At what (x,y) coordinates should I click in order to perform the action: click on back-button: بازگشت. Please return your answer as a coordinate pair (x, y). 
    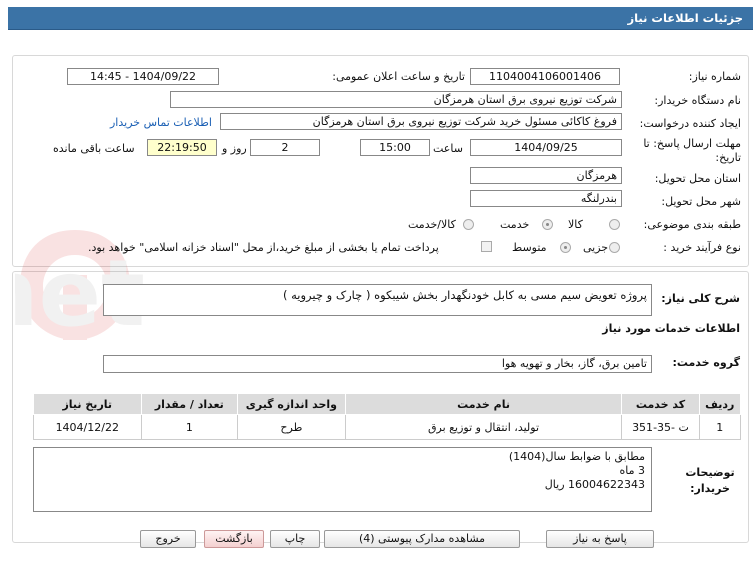
    Looking at the image, I should click on (234, 539).